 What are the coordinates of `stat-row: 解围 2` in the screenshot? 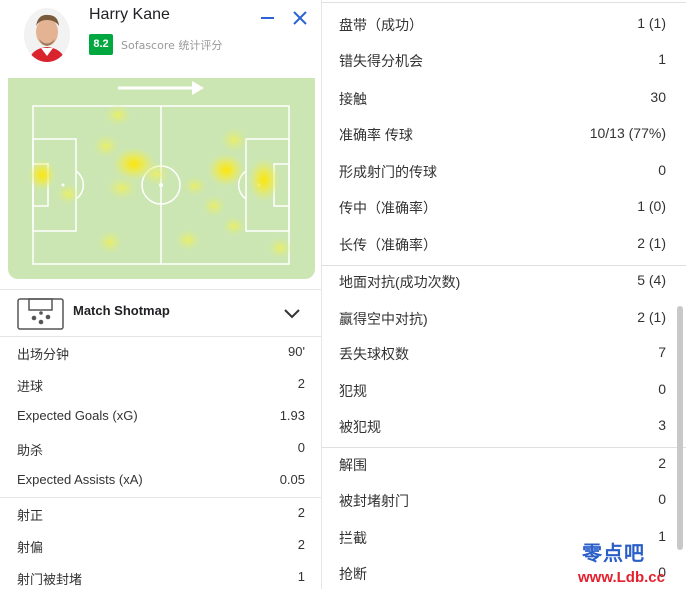 It's located at (504, 464).